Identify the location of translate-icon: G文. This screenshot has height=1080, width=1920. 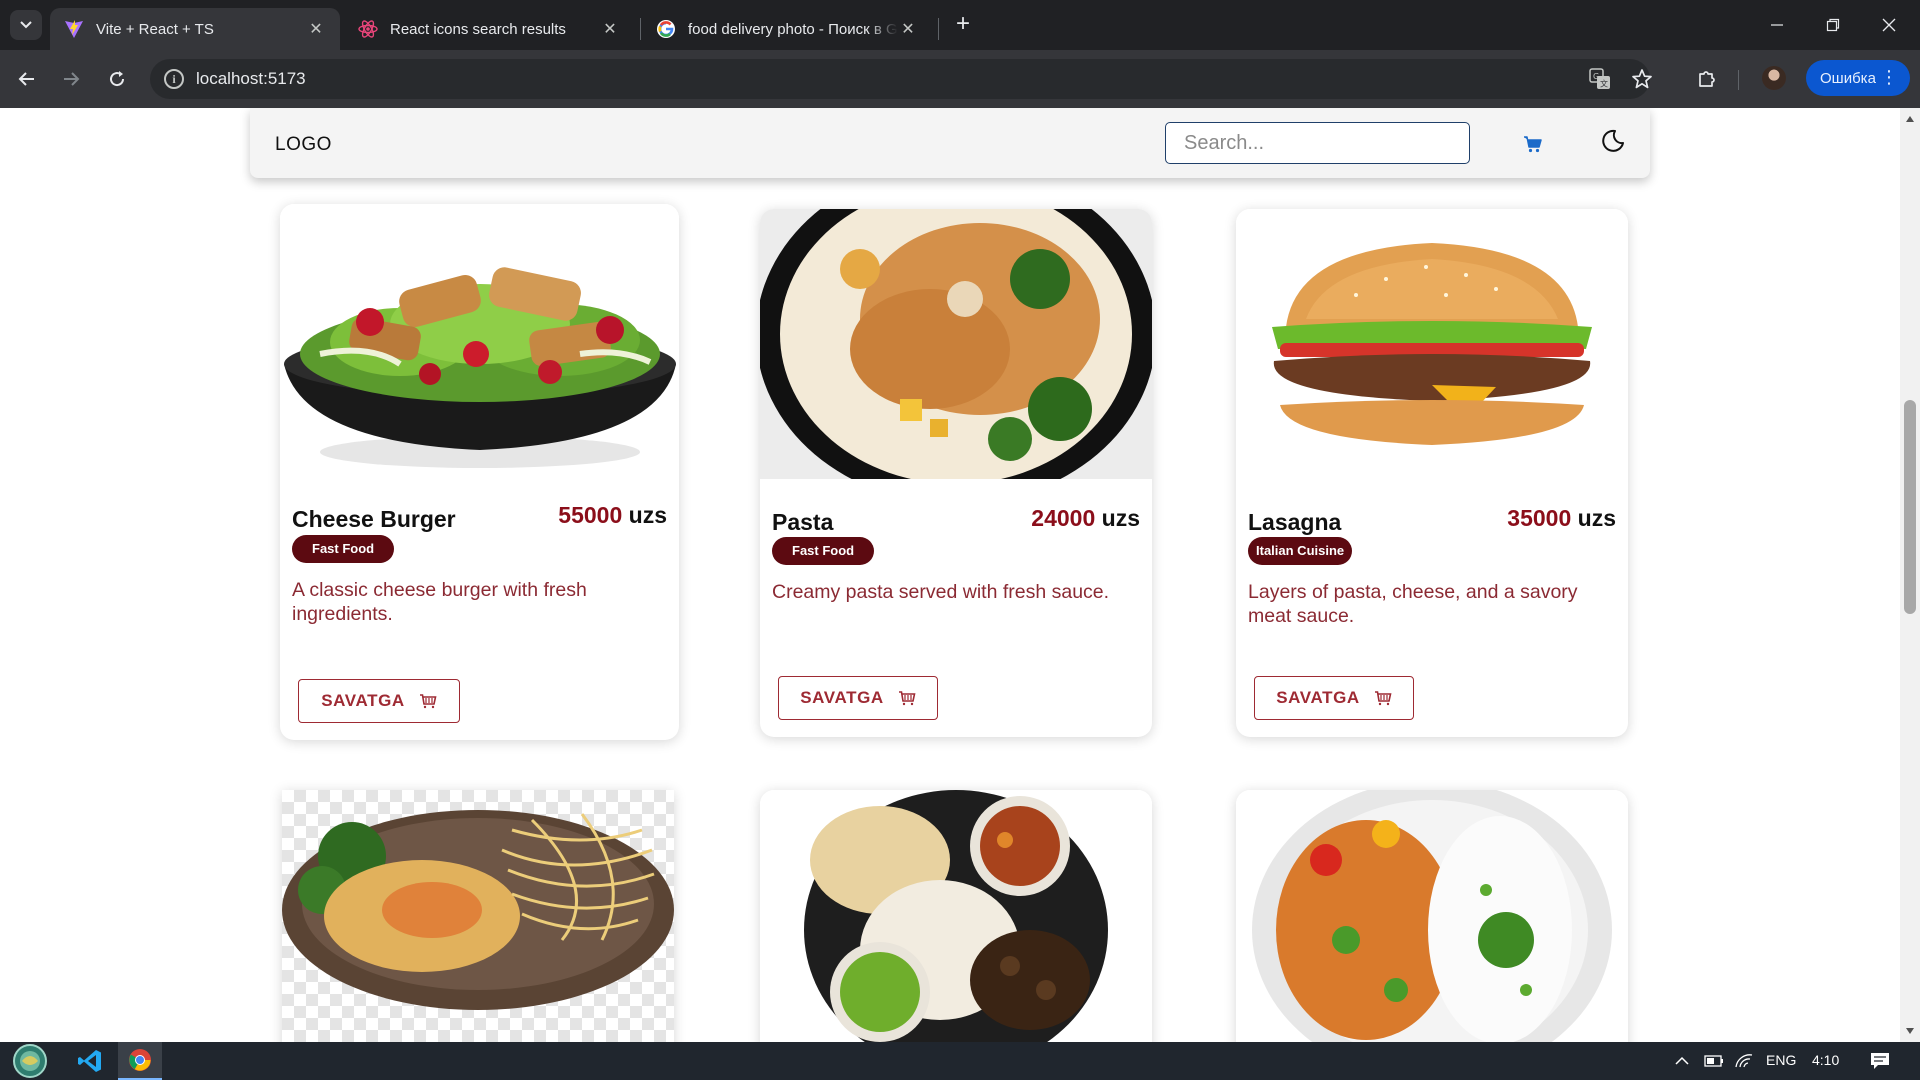
(1600, 79).